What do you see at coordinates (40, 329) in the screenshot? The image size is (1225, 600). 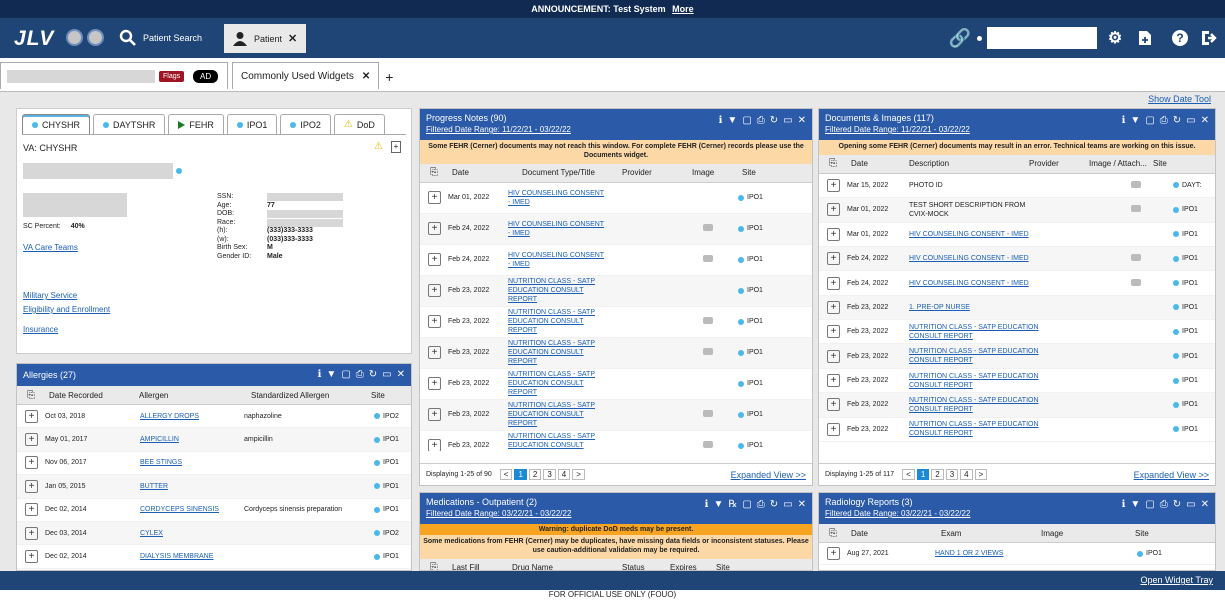 I see `patient-link: Insurance` at bounding box center [40, 329].